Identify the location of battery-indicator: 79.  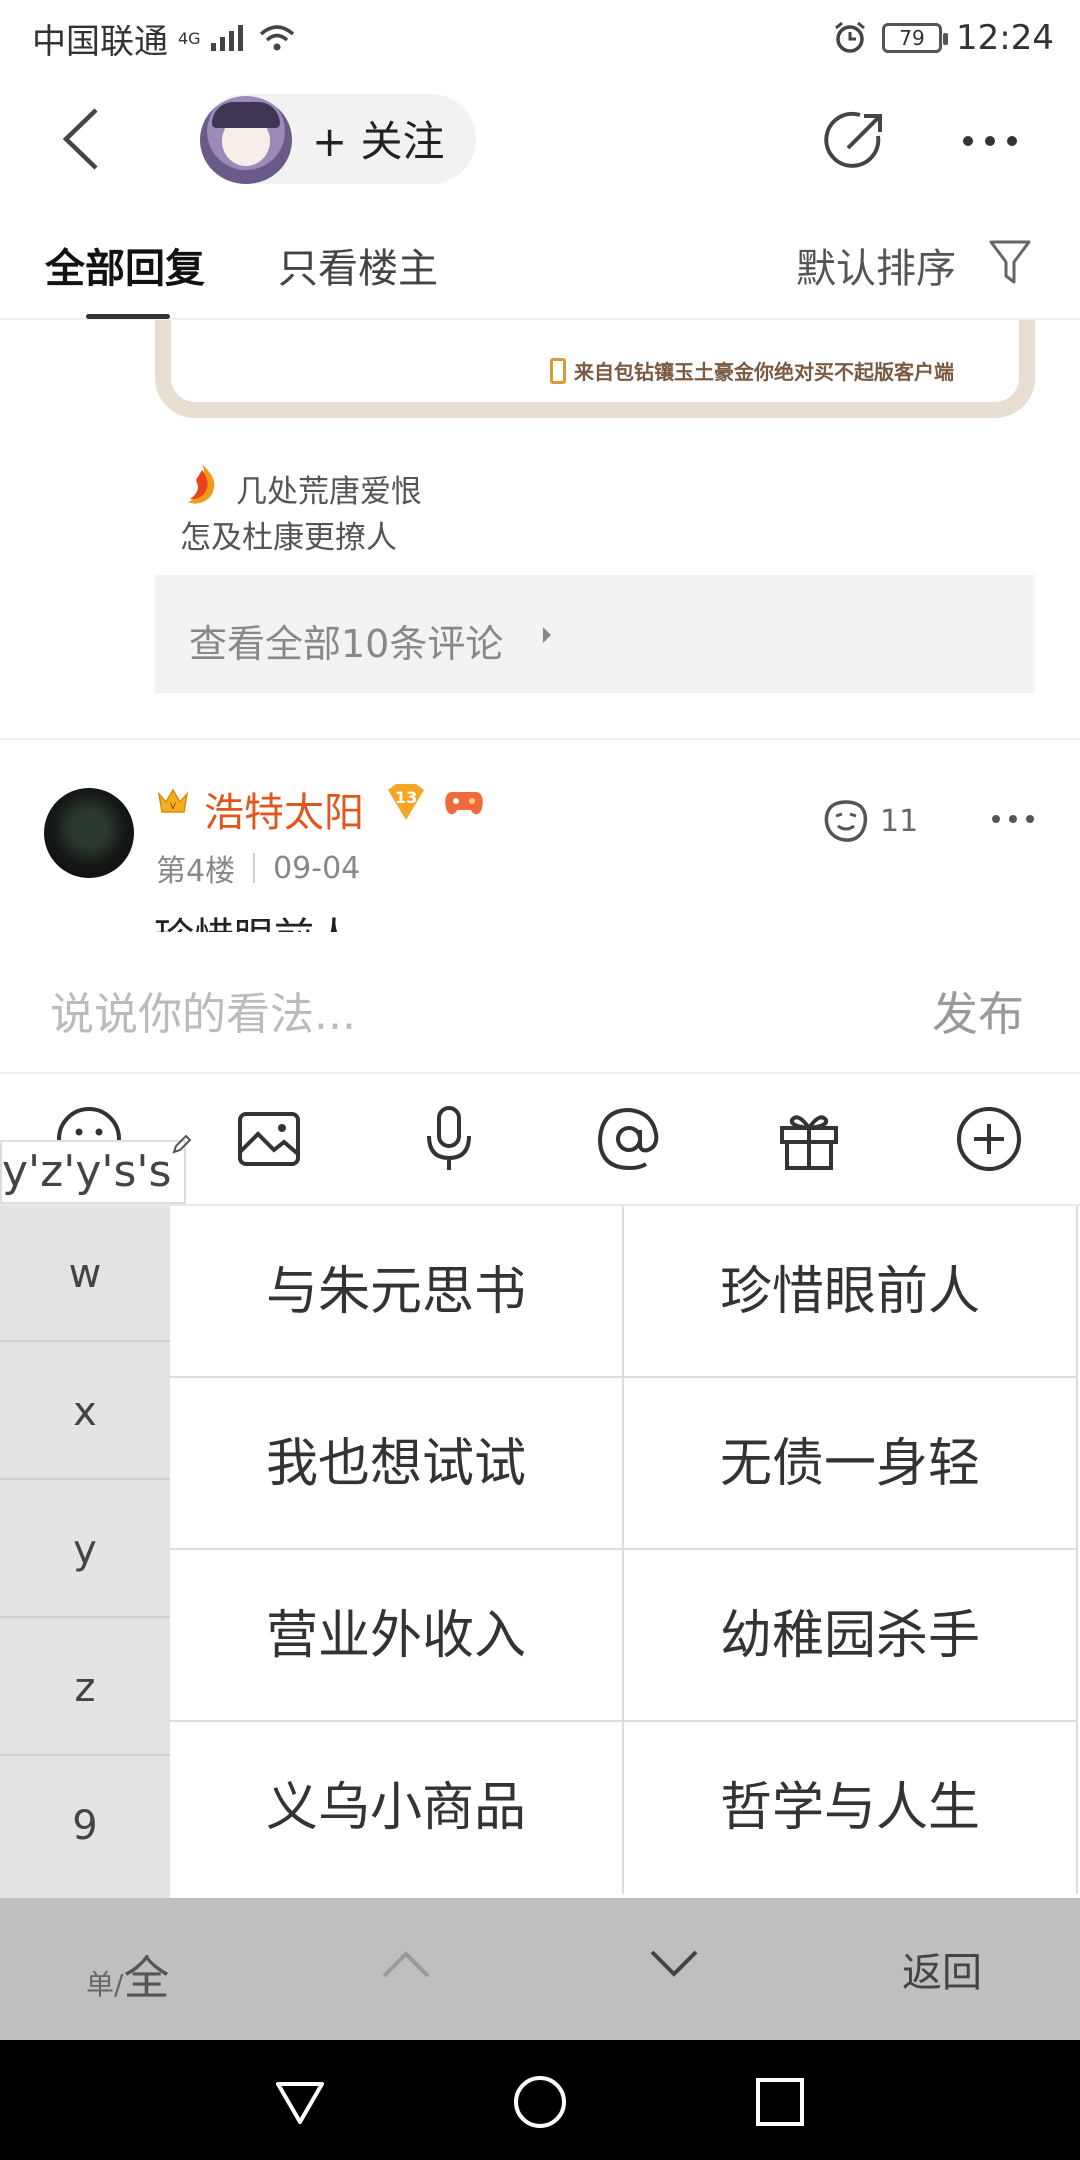
(915, 38).